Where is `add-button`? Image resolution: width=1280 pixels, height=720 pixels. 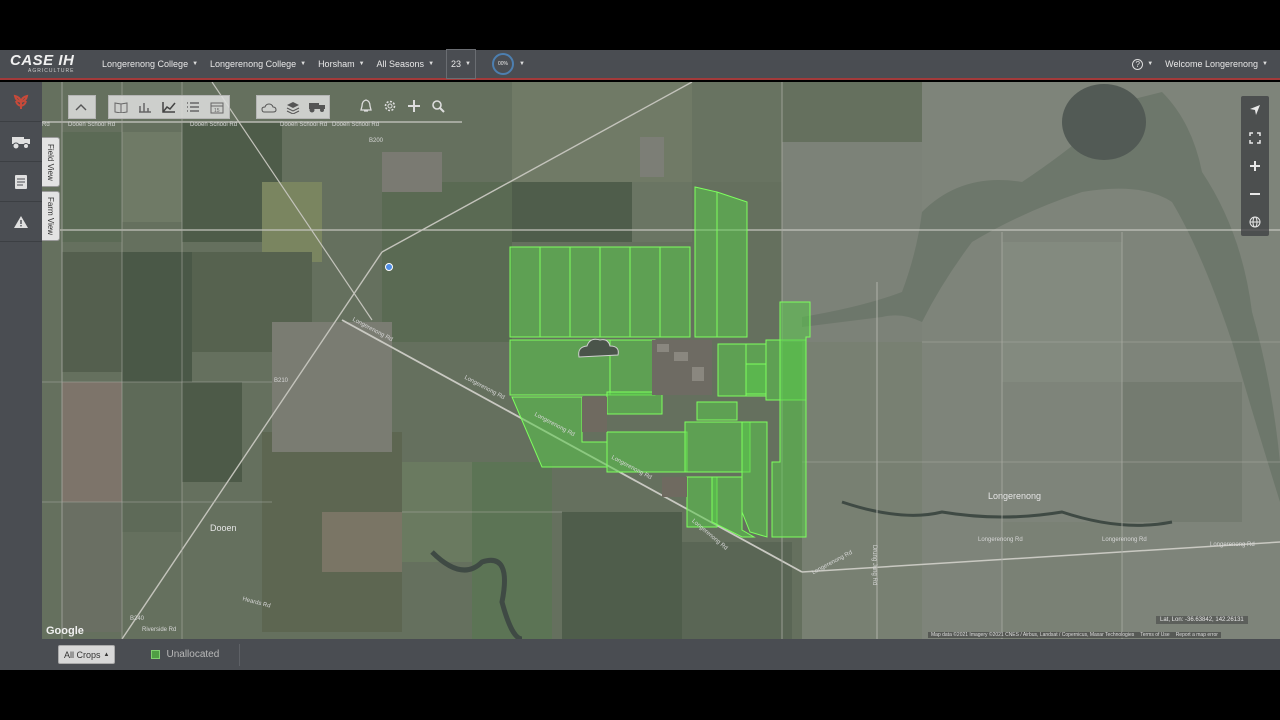 add-button is located at coordinates (414, 106).